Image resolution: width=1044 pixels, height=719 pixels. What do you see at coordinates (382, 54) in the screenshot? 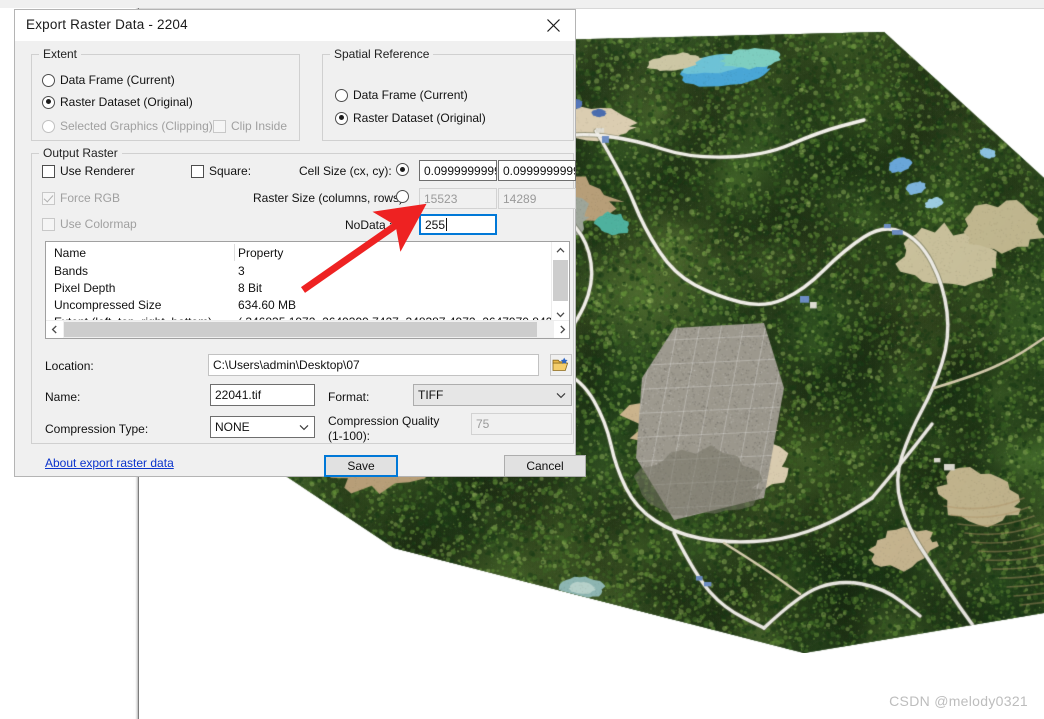
I see `spatial-reference-group-legend: Spatial Reference` at bounding box center [382, 54].